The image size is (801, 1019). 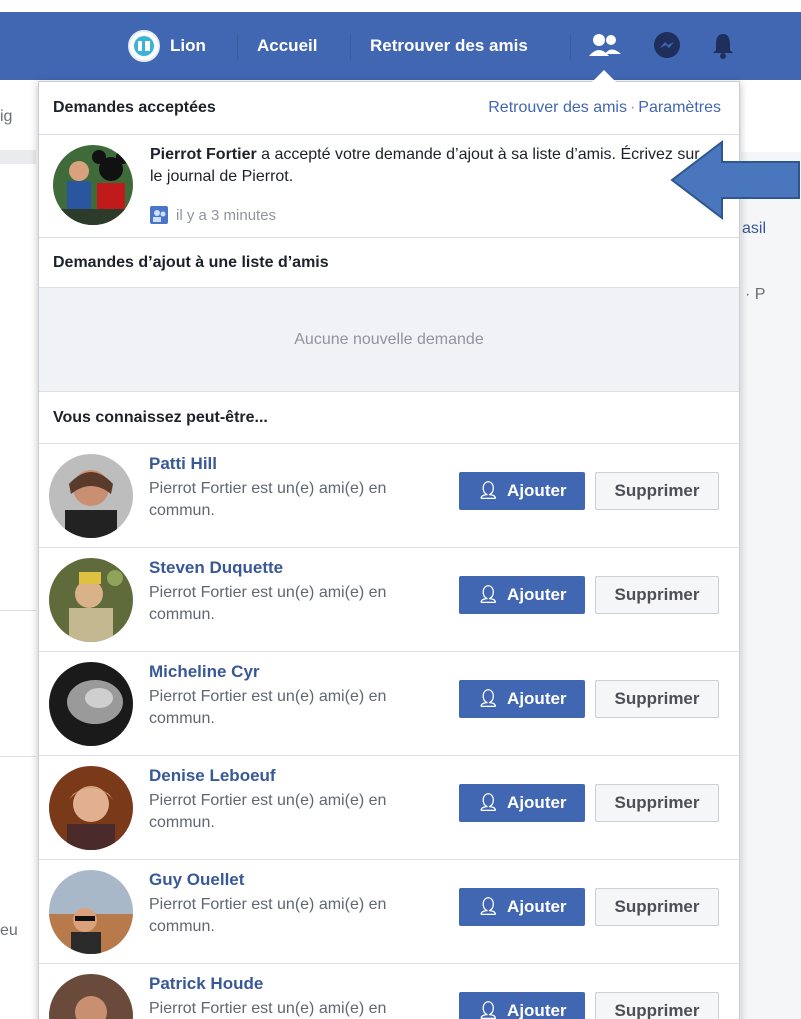 What do you see at coordinates (667, 46) in the screenshot?
I see `messenger-icon` at bounding box center [667, 46].